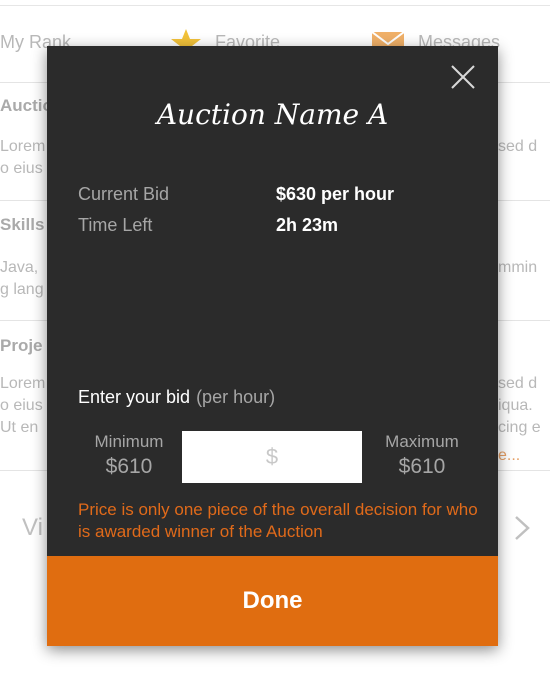  What do you see at coordinates (518, 267) in the screenshot?
I see `section-line: mmin` at bounding box center [518, 267].